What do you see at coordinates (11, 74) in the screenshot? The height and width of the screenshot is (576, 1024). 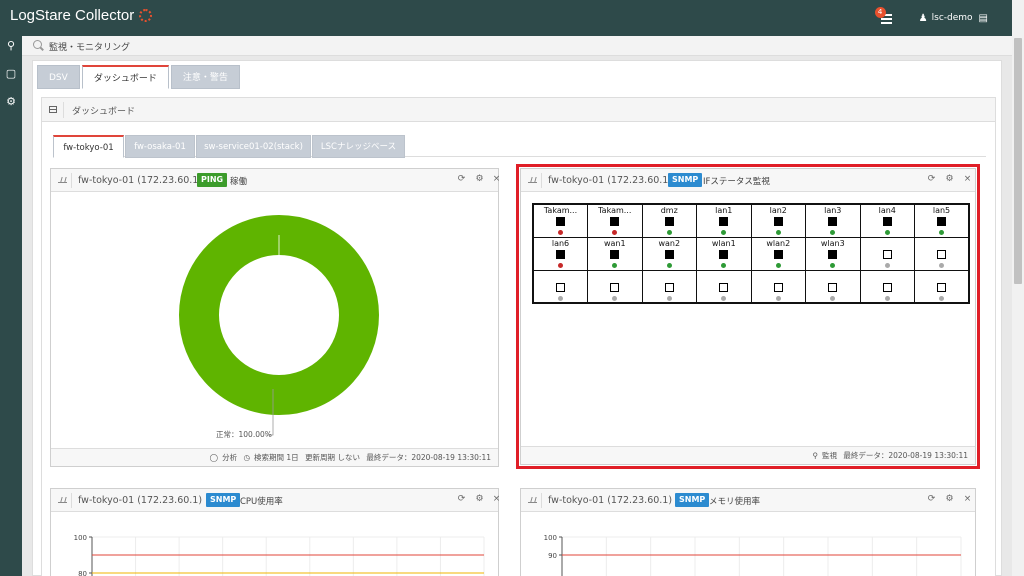 I see `sidebar-book-icon: ▢` at bounding box center [11, 74].